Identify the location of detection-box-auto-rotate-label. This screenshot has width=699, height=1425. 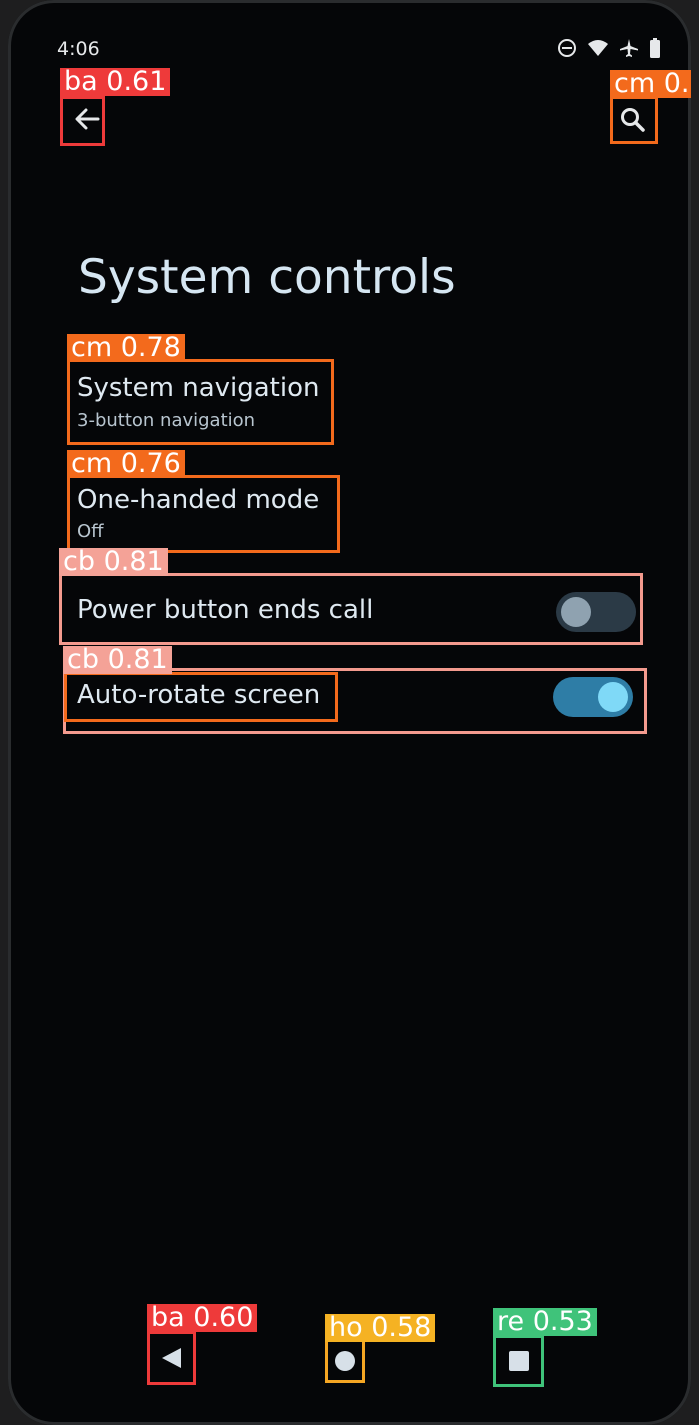
(201, 697).